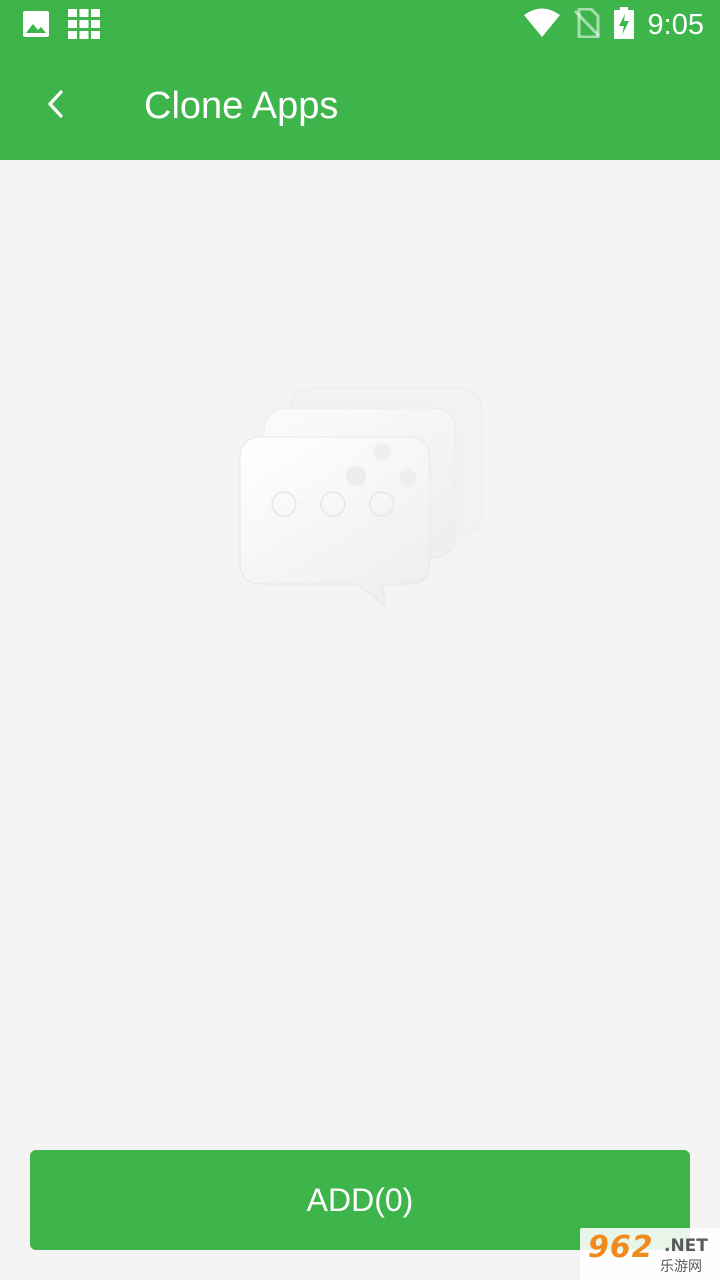 This screenshot has width=720, height=1280. Describe the element at coordinates (61, 26) in the screenshot. I see `status-left-icons` at that location.